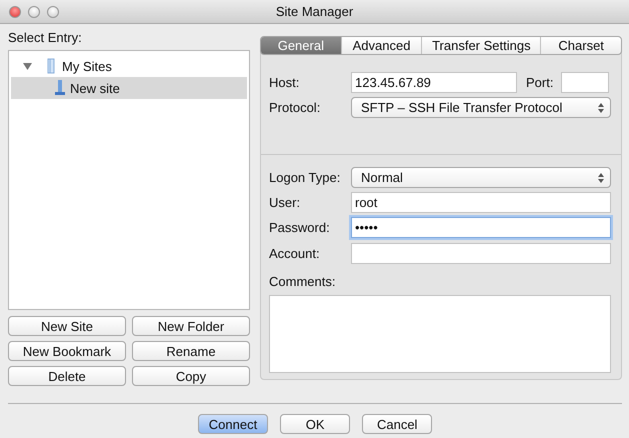 Image resolution: width=629 pixels, height=438 pixels. Describe the element at coordinates (480, 45) in the screenshot. I see `tab: Transfer Settings` at that location.